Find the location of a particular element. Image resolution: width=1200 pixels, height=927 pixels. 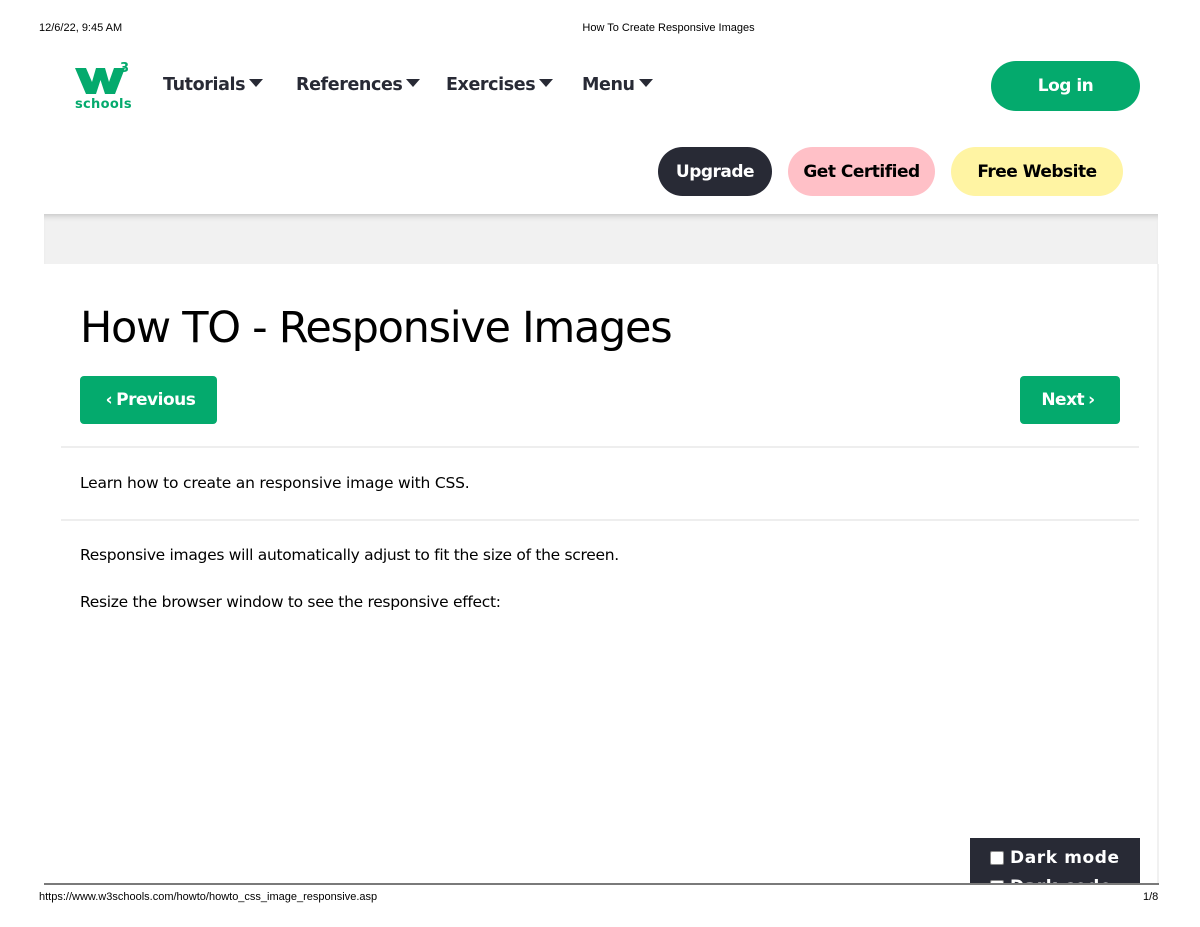

chevron-right-icon: › is located at coordinates (1091, 400).